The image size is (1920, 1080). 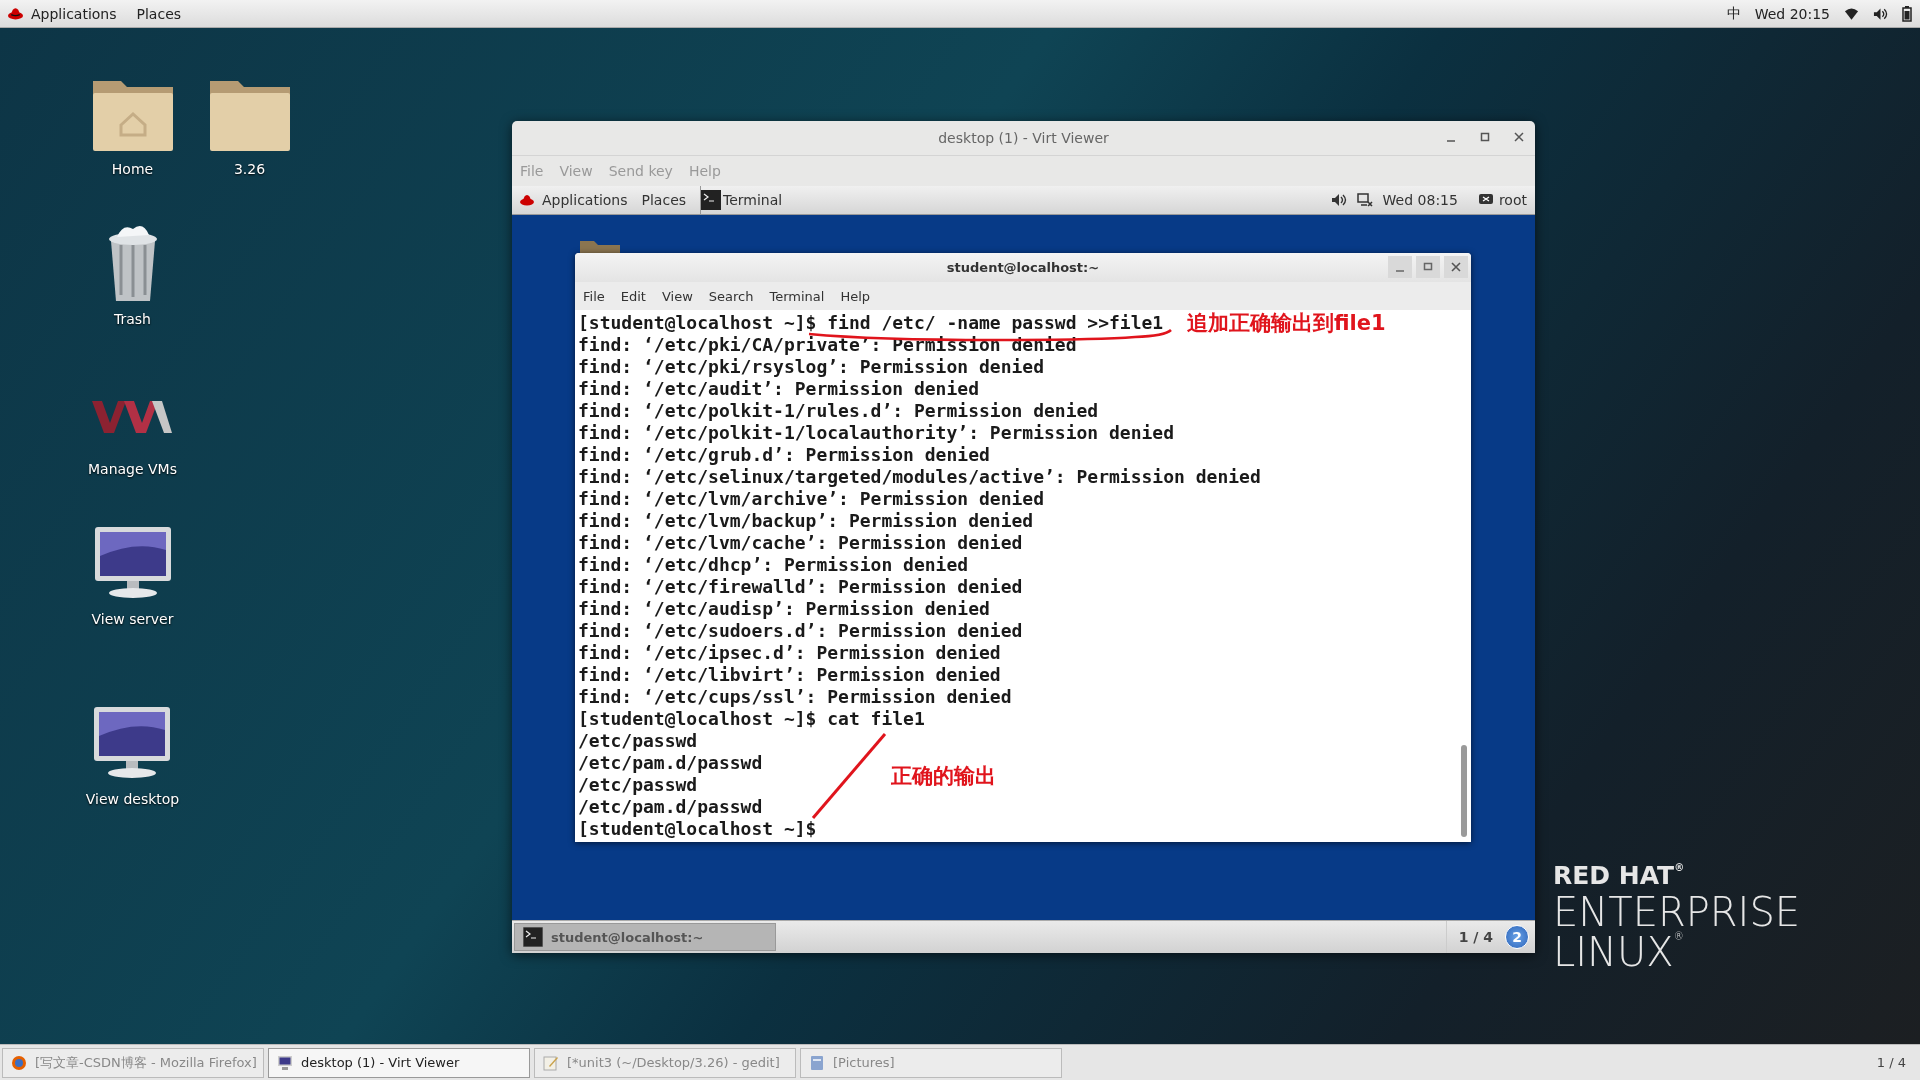 I want to click on menu-item: View, so click(x=677, y=296).